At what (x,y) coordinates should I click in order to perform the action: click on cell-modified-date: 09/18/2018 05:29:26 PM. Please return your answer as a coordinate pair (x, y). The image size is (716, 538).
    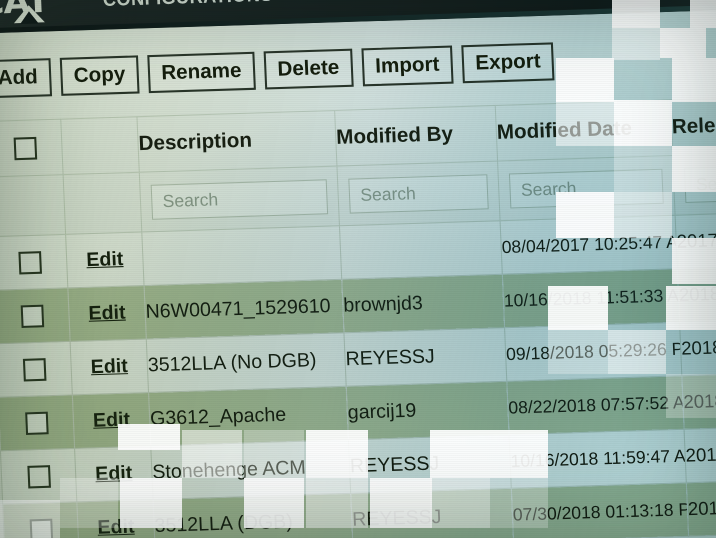
    Looking at the image, I should click on (593, 352).